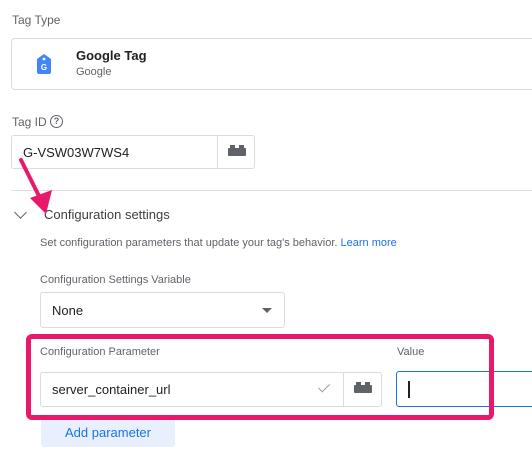 This screenshot has width=532, height=465. I want to click on settings-variable-label: Configuration Settings Variable, so click(115, 280).